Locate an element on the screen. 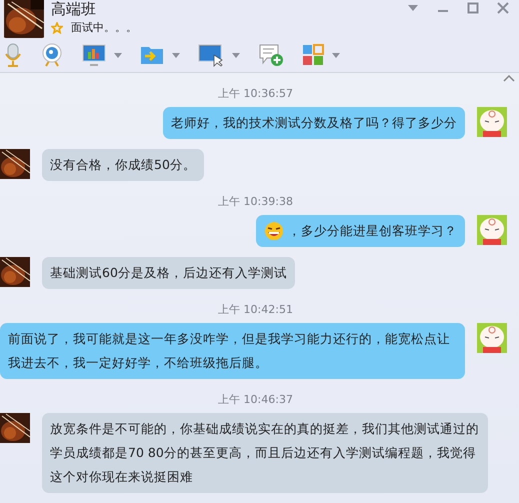  webcam-icon is located at coordinates (52, 55).